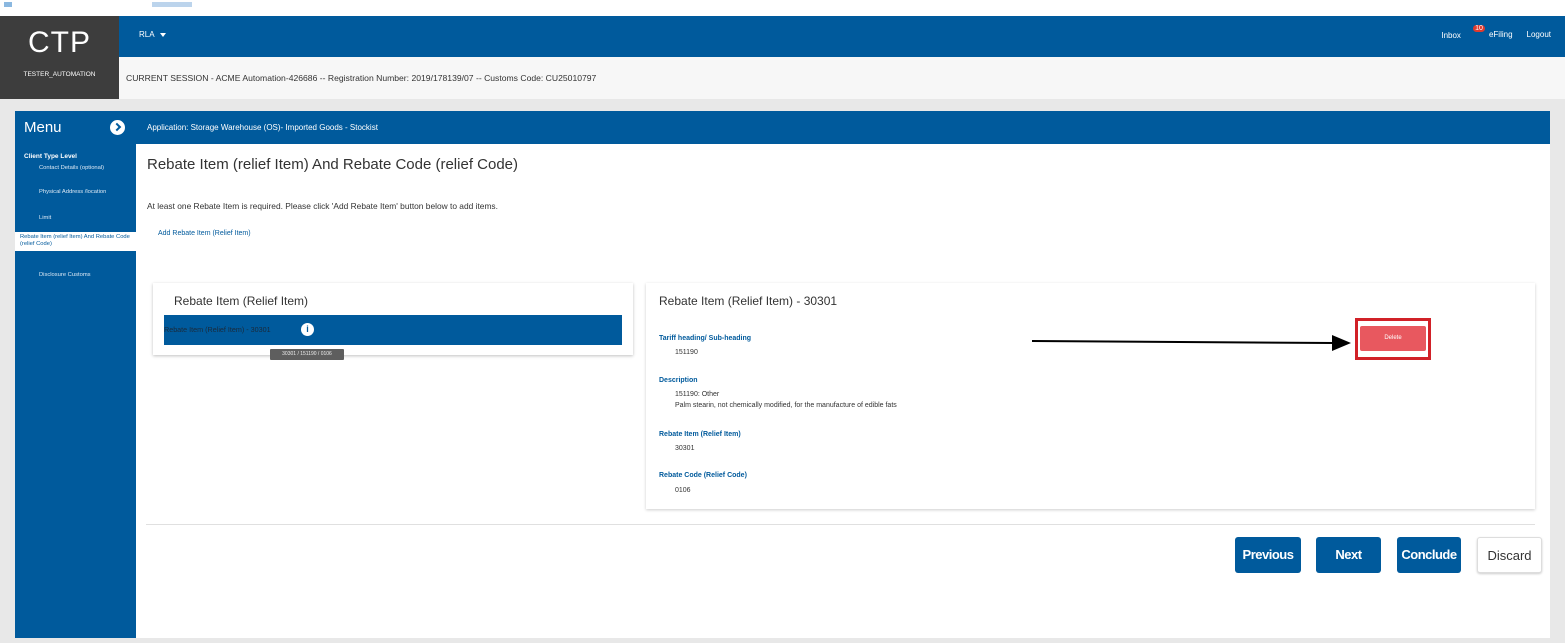 This screenshot has width=1565, height=643. I want to click on delete-button: Delete, so click(1393, 338).